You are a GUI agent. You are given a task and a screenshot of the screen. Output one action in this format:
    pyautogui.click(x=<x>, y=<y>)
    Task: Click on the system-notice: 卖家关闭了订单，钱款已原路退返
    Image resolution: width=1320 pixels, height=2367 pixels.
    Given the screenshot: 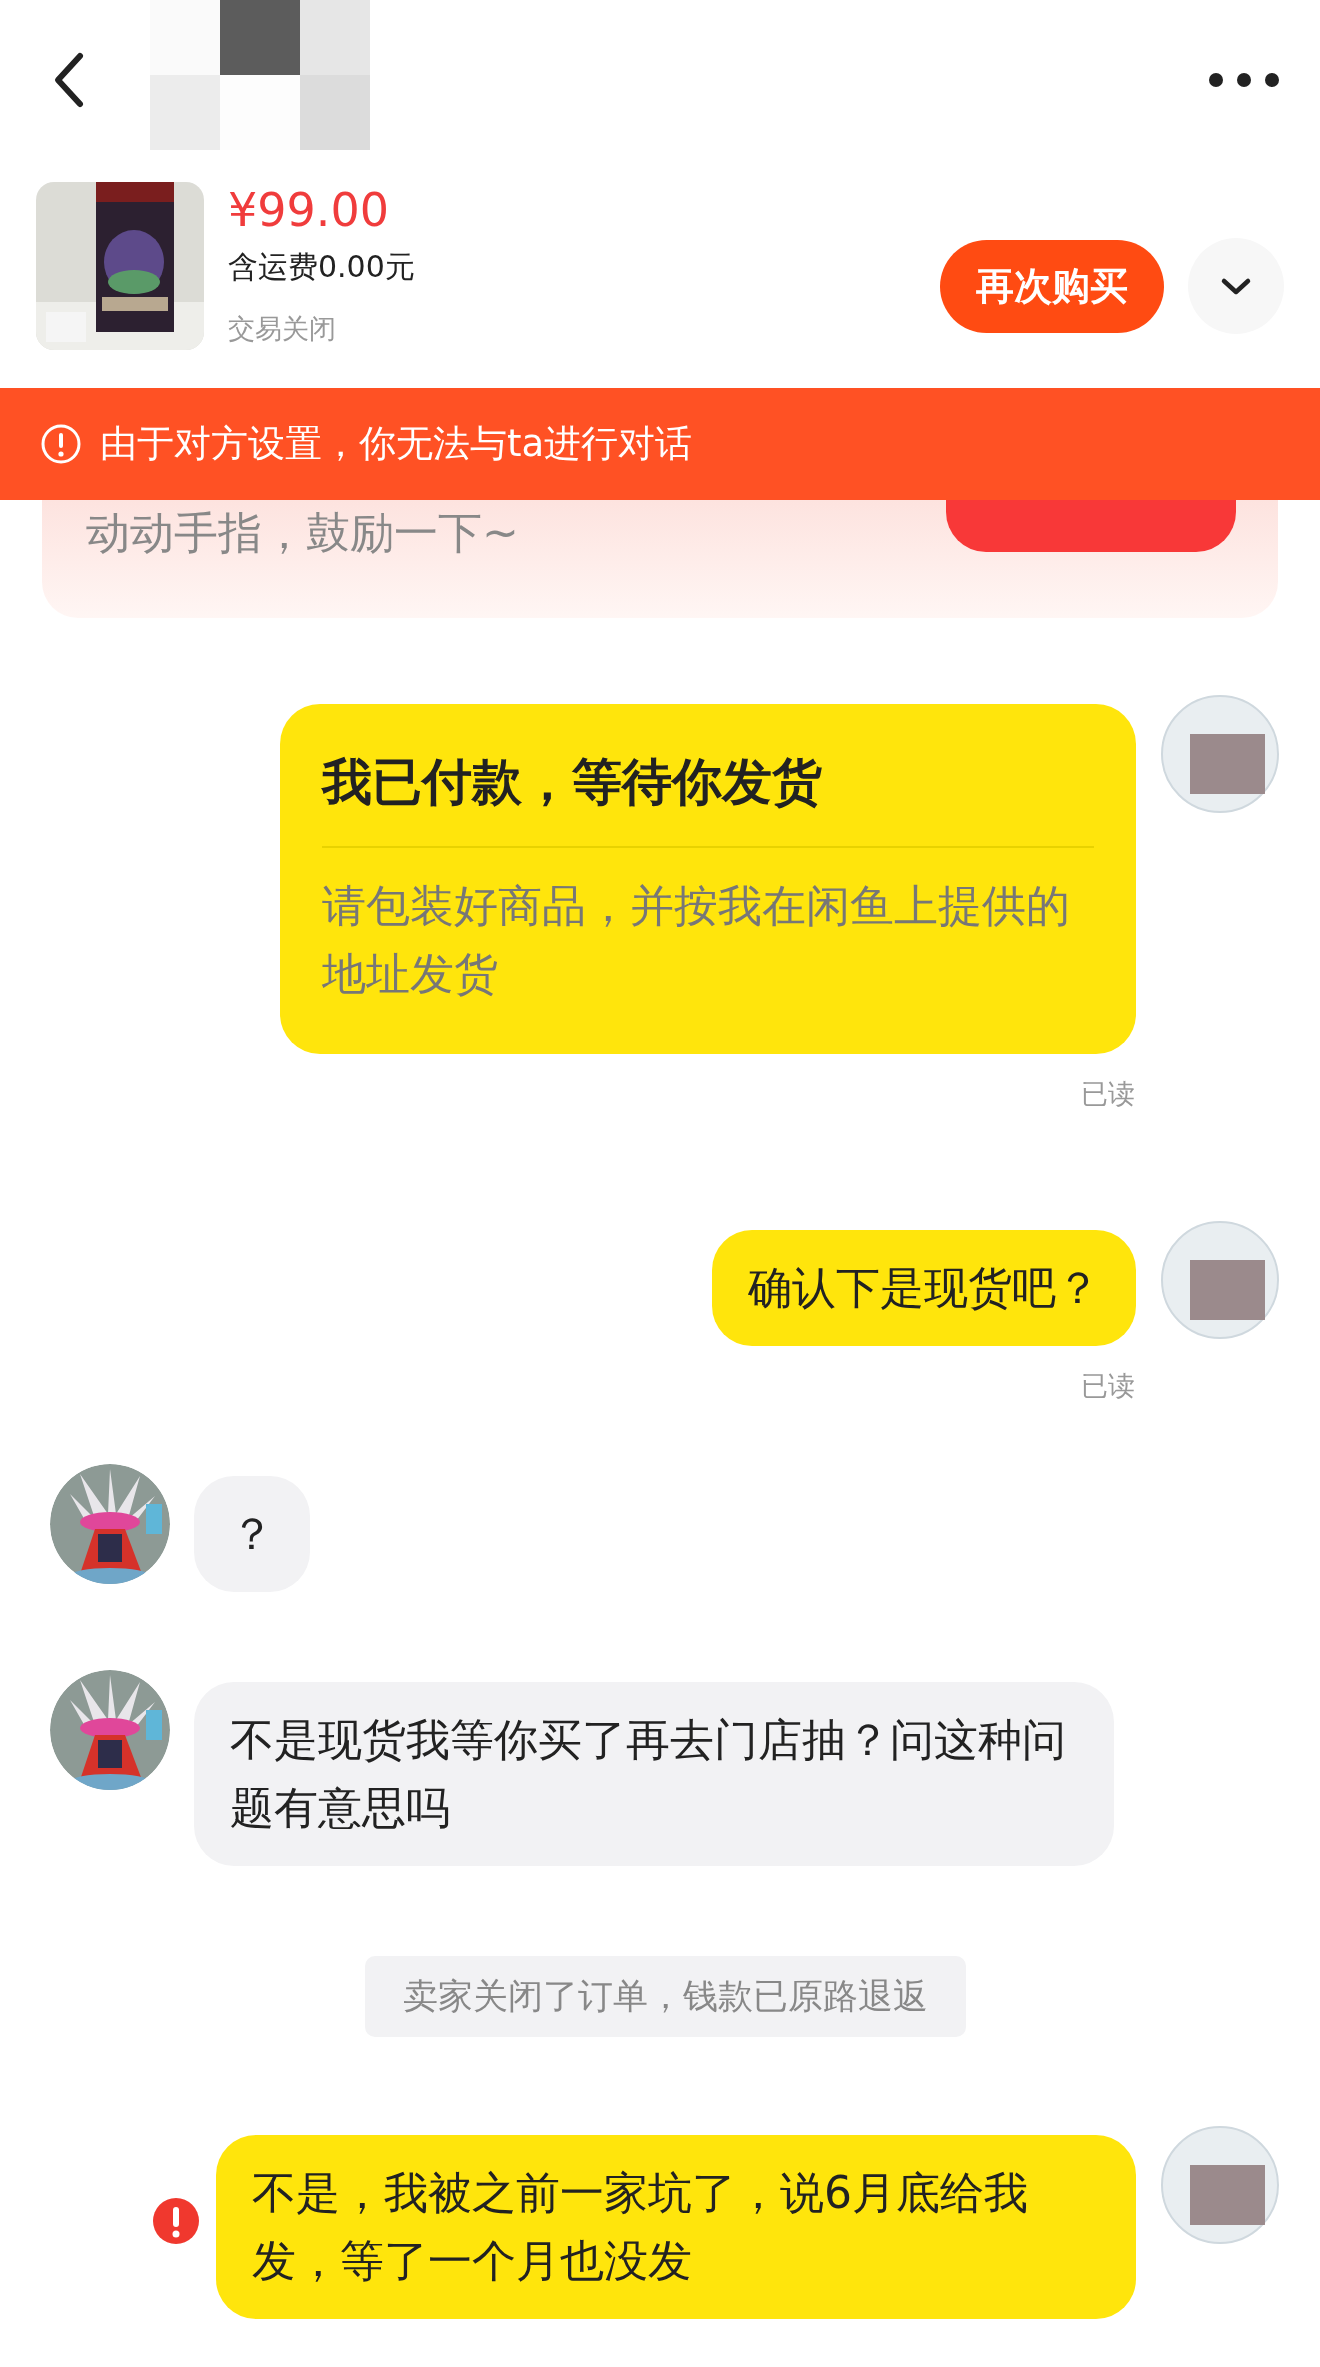 What is the action you would take?
    pyautogui.click(x=665, y=1996)
    